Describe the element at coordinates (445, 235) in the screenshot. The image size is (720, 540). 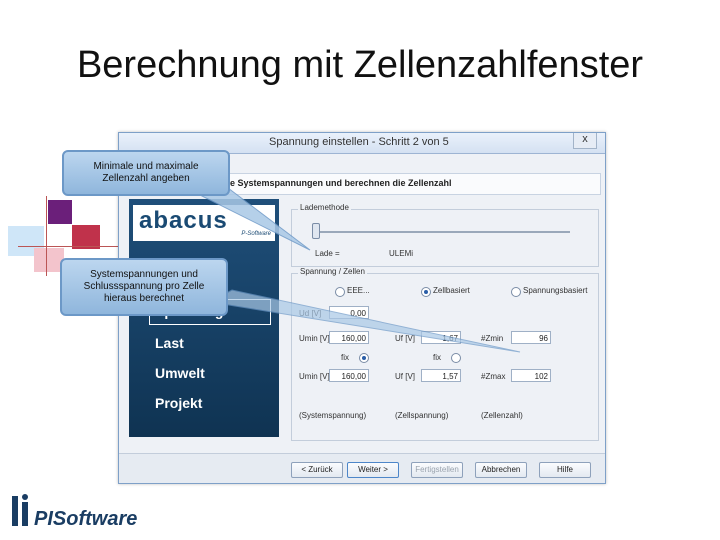
I see `lademethode-group: Lademethode` at that location.